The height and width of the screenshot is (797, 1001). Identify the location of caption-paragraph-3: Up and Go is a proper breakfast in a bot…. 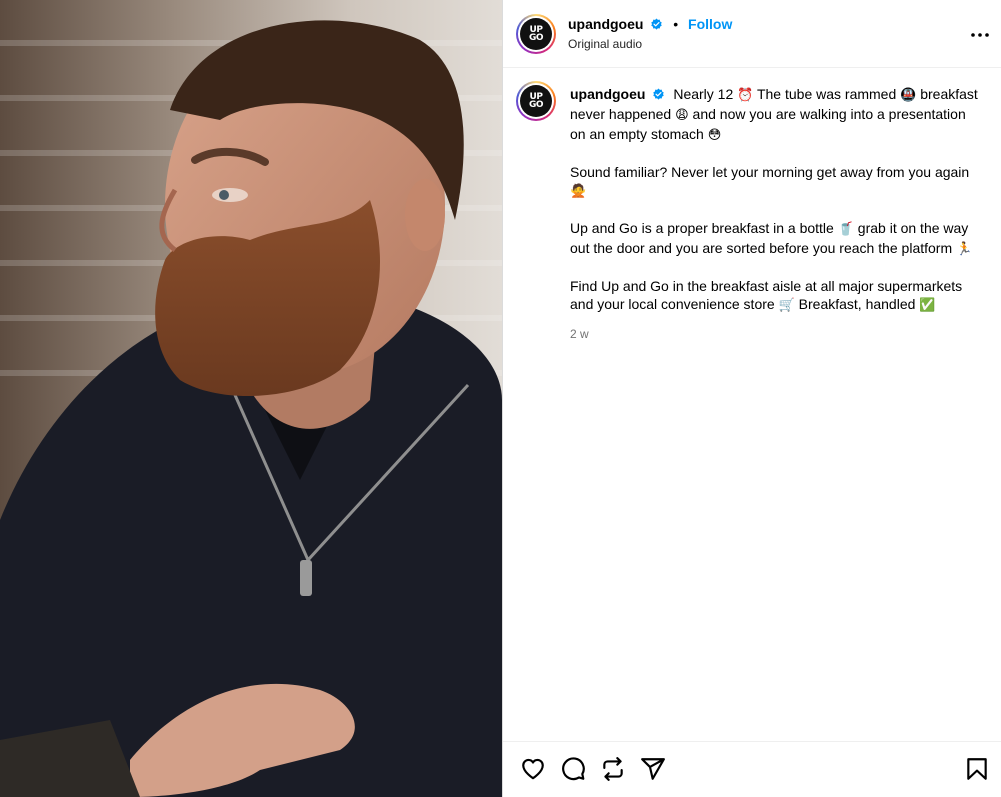
(775, 239).